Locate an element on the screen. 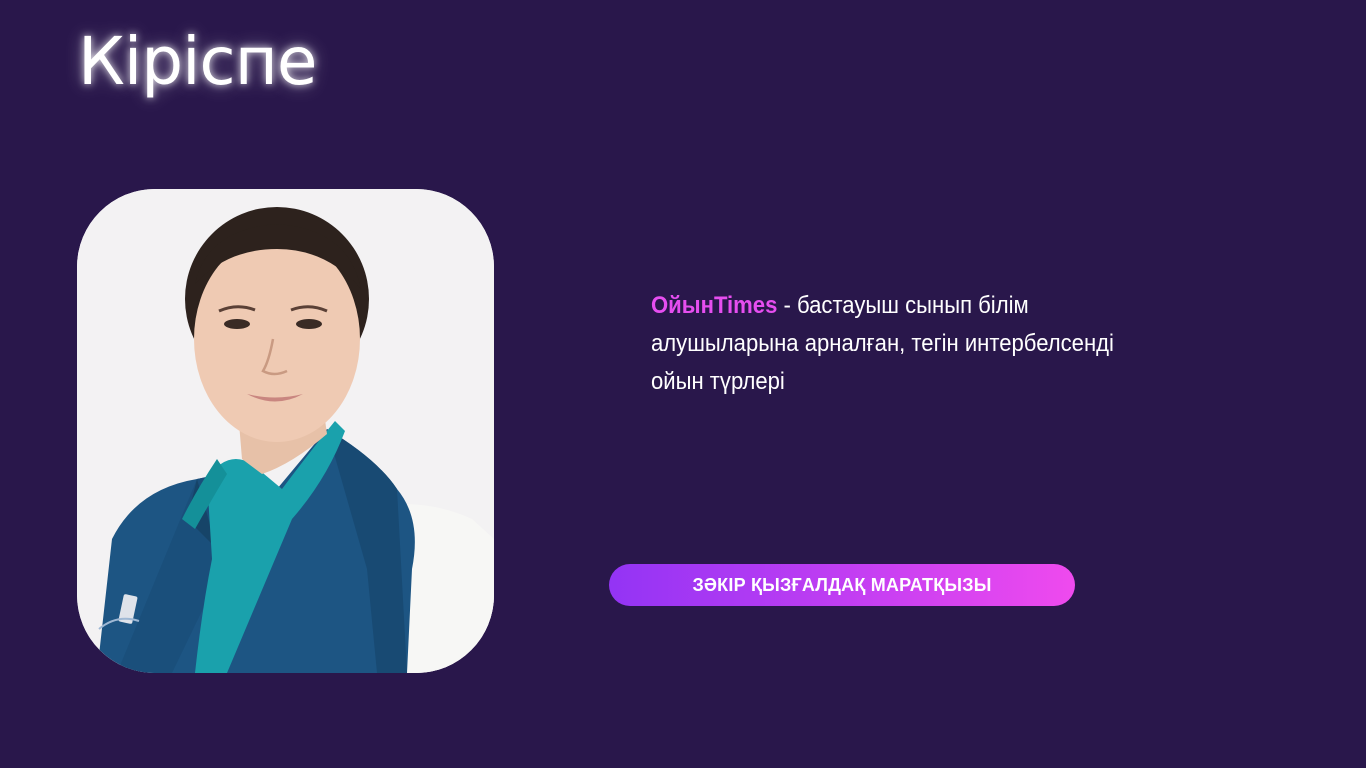 Image resolution: width=1366 pixels, height=768 pixels. brand-name: ОйынTimes is located at coordinates (714, 305).